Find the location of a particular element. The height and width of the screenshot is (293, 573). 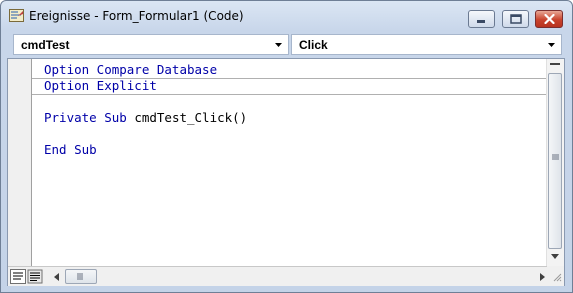

title-bar: Ereignisse - Form_Formular1 (Code) is located at coordinates (286, 16).